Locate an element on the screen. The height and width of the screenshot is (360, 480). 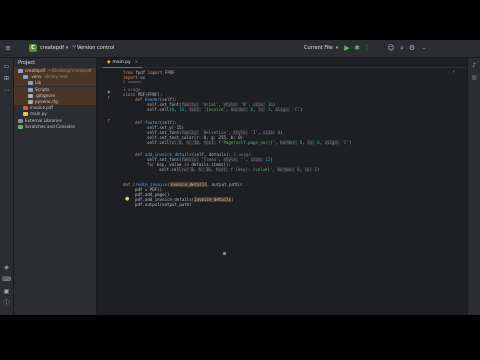
more-actions-icon: ⋮ is located at coordinates (367, 48).